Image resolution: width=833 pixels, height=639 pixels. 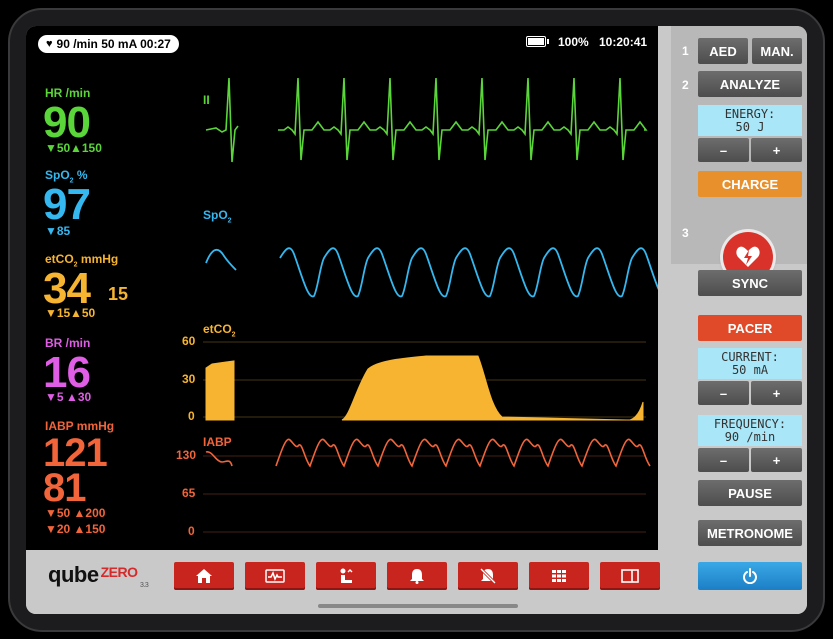 I want to click on waveform-icon, so click(x=275, y=576).